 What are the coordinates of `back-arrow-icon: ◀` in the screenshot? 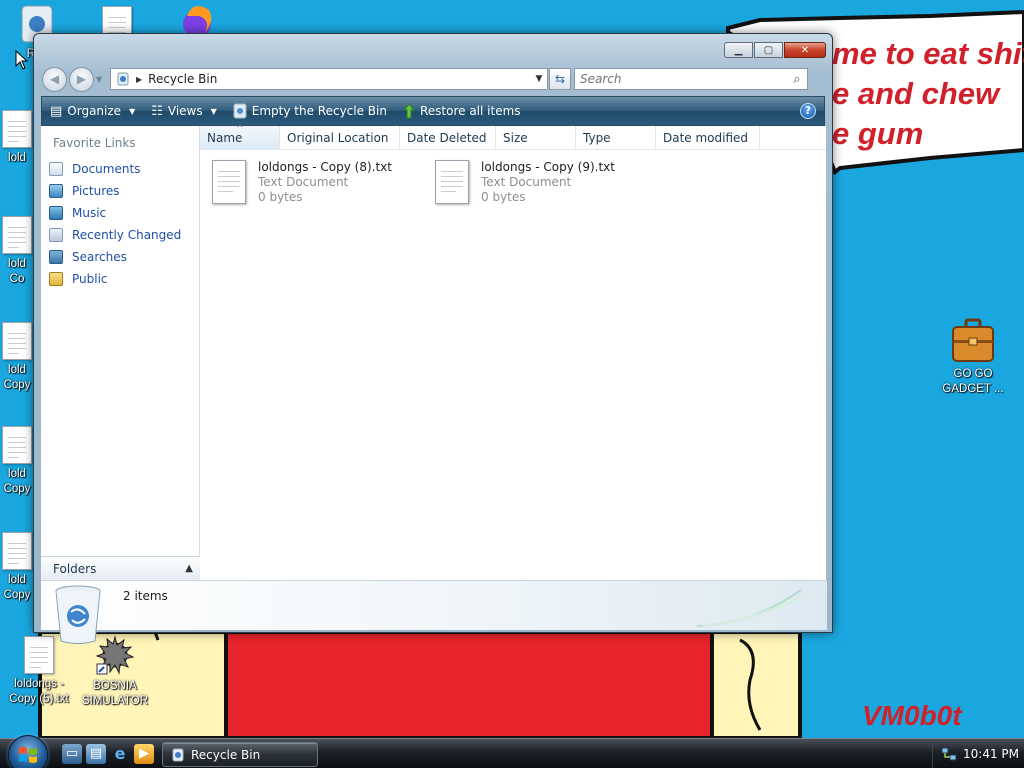 It's located at (54, 79).